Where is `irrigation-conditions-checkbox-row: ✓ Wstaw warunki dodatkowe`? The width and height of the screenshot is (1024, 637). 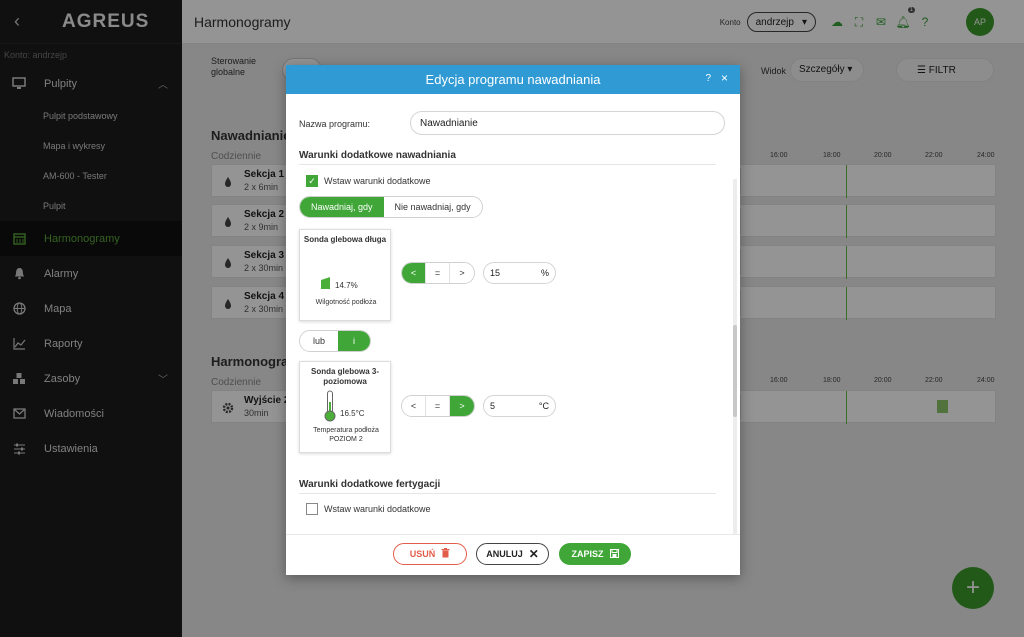
irrigation-conditions-checkbox-row: ✓ Wstaw warunki dodatkowe is located at coordinates (368, 181).